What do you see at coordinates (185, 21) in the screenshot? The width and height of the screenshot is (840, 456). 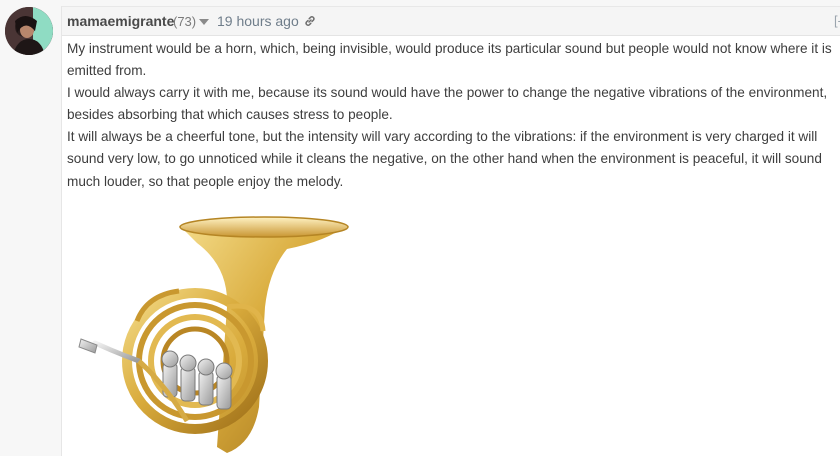 I see `author-reputation: (73)` at bounding box center [185, 21].